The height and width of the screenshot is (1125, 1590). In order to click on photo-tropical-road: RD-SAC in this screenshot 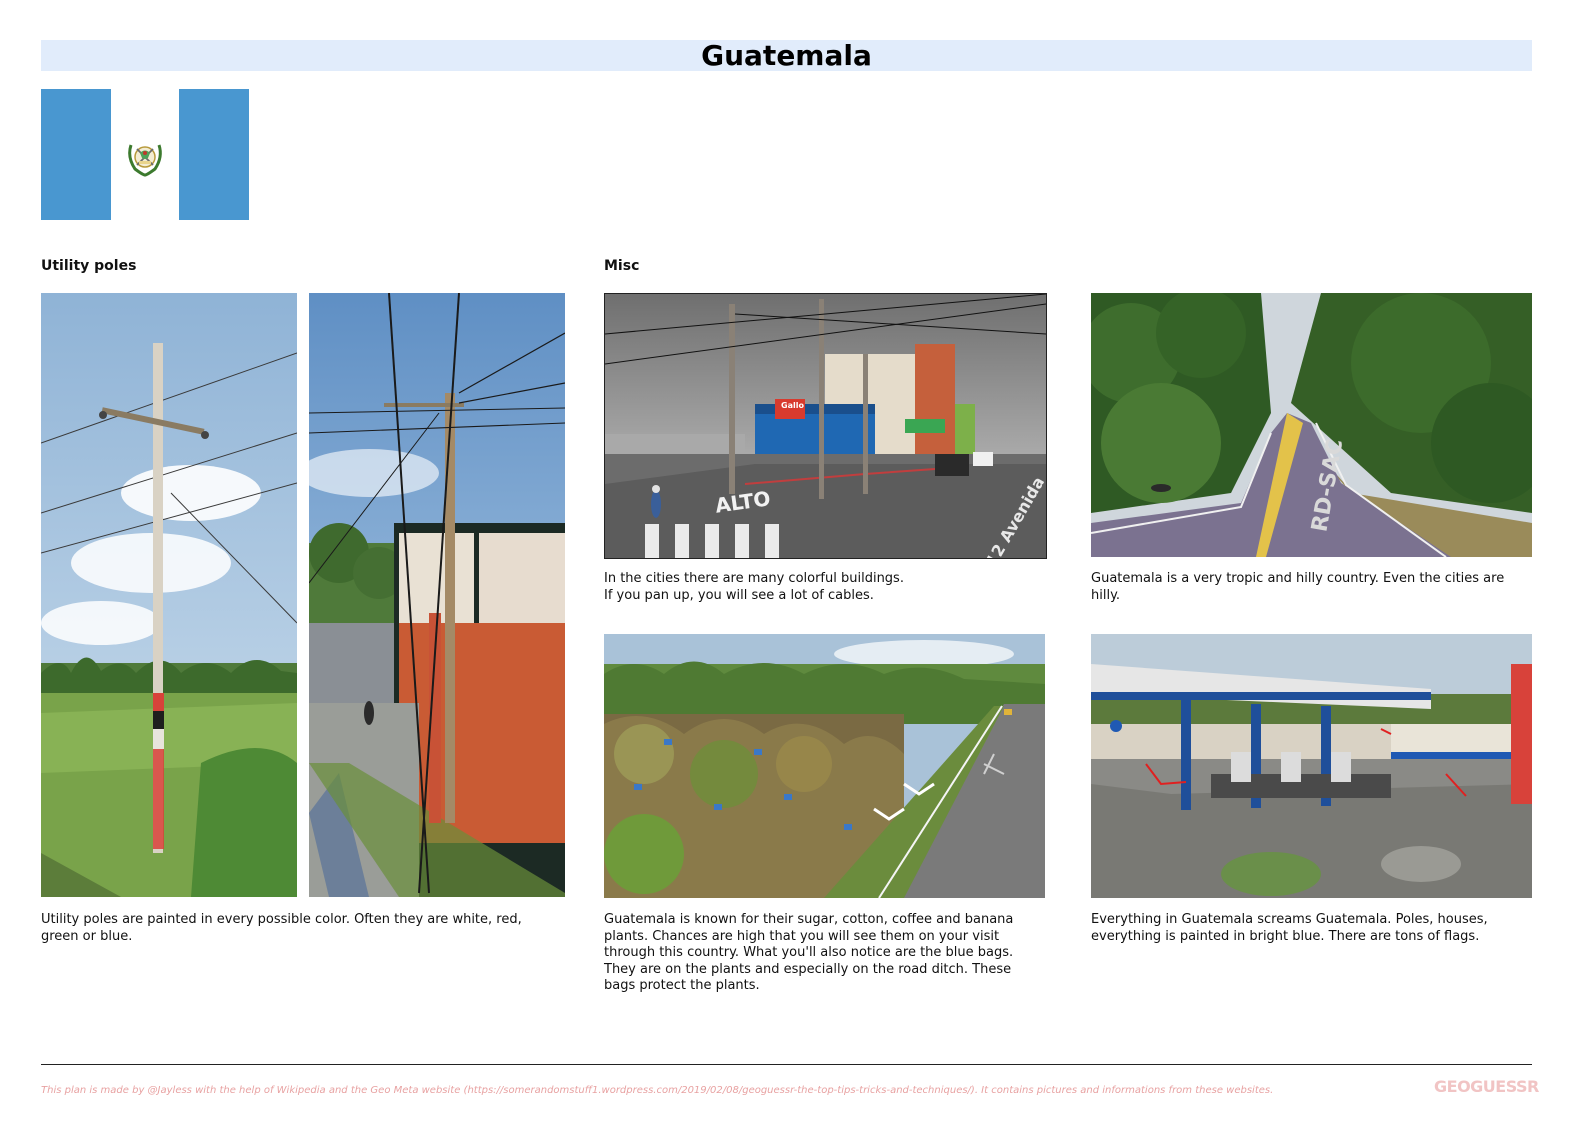, I will do `click(1311, 425)`.